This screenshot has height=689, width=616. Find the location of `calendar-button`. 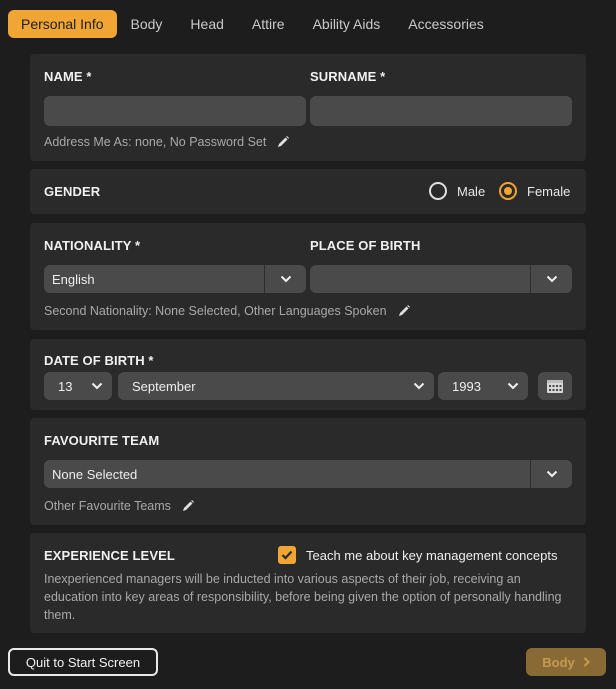

calendar-button is located at coordinates (555, 386).